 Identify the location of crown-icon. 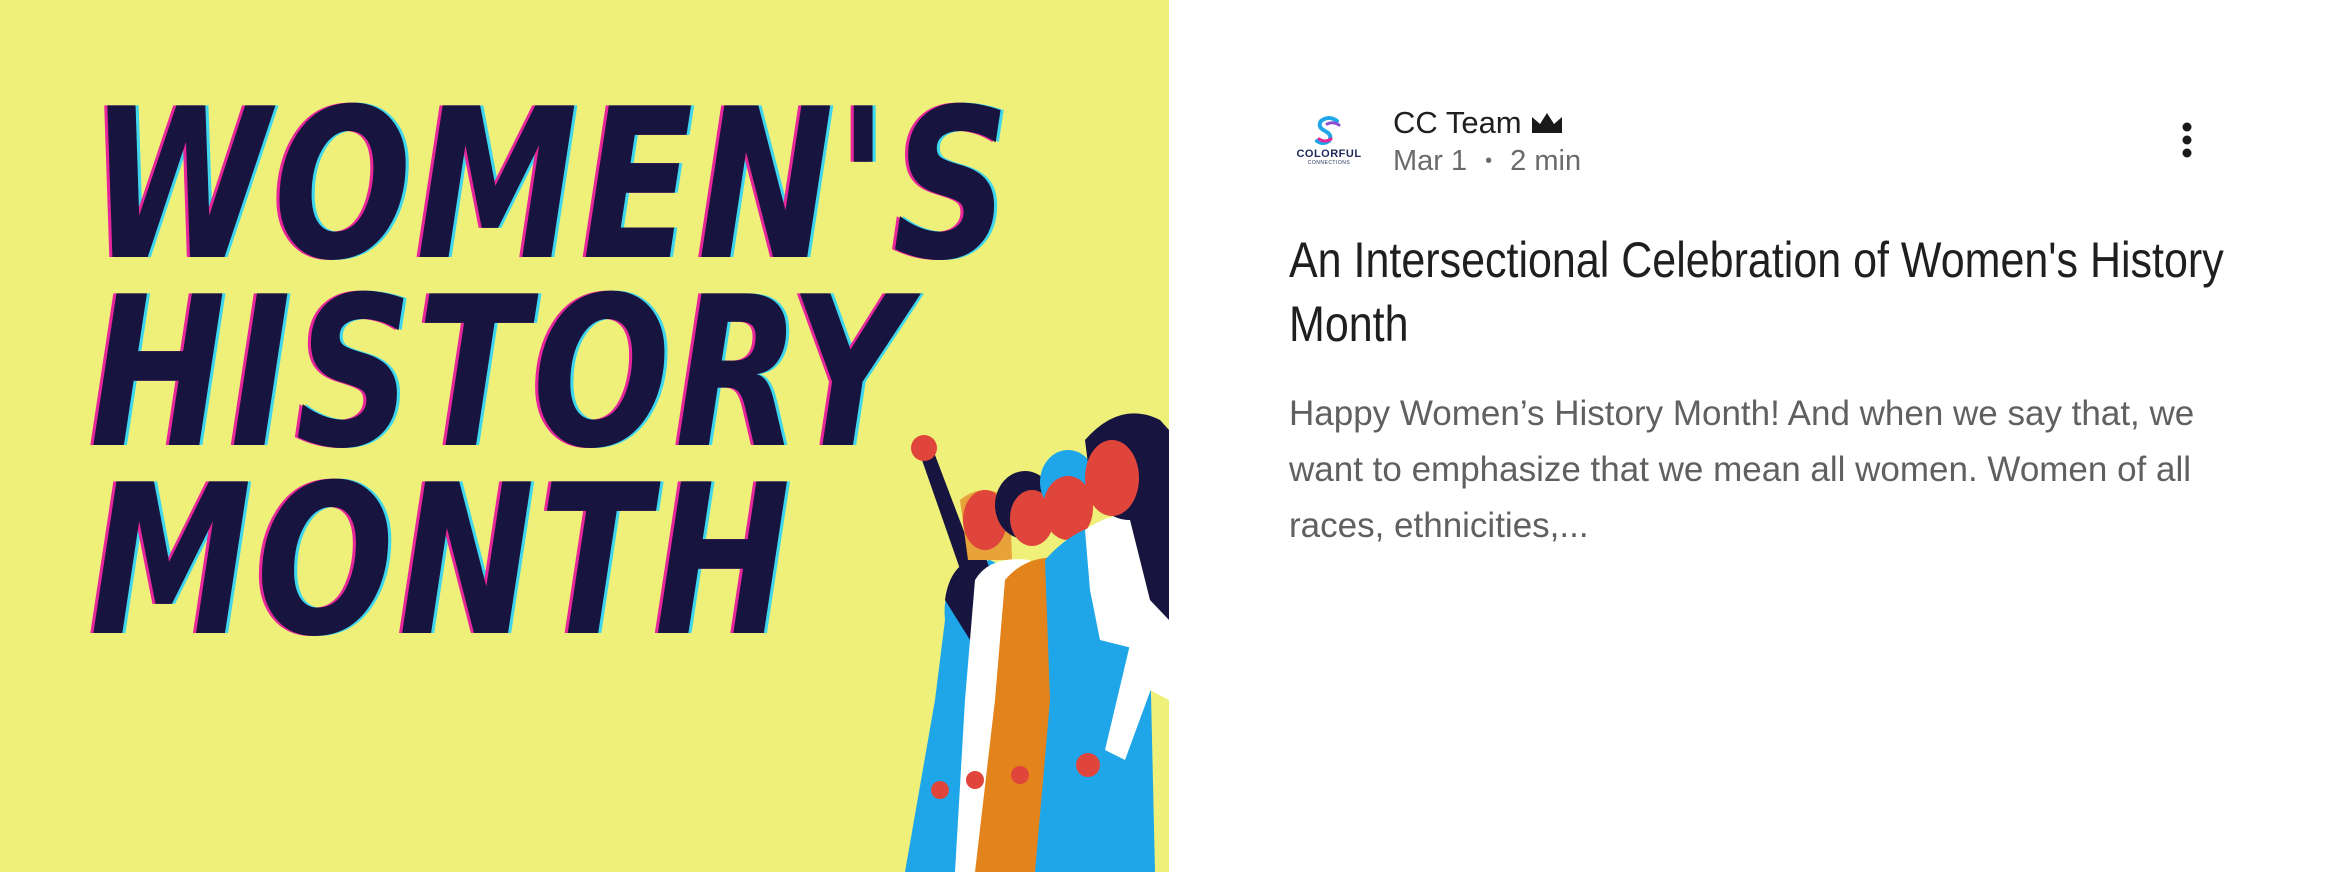
(1546, 122).